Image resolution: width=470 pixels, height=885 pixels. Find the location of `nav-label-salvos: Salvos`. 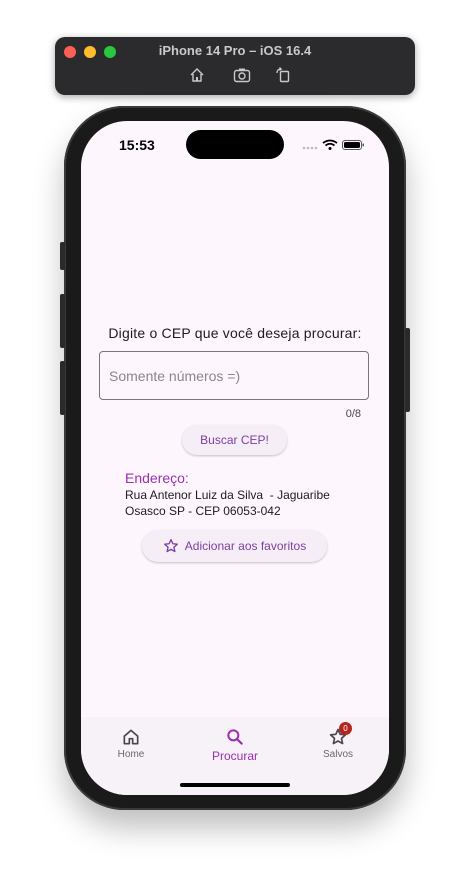

nav-label-salvos: Salvos is located at coordinates (337, 754).